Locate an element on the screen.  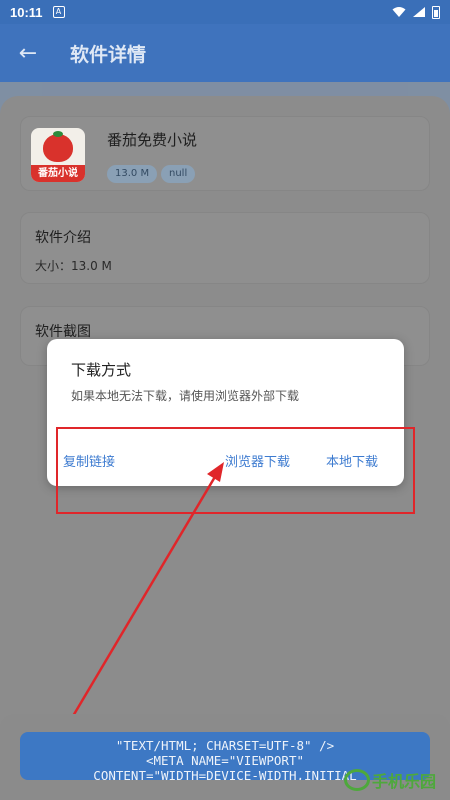
app-name: 番茄免费小说 is located at coordinates (152, 140).